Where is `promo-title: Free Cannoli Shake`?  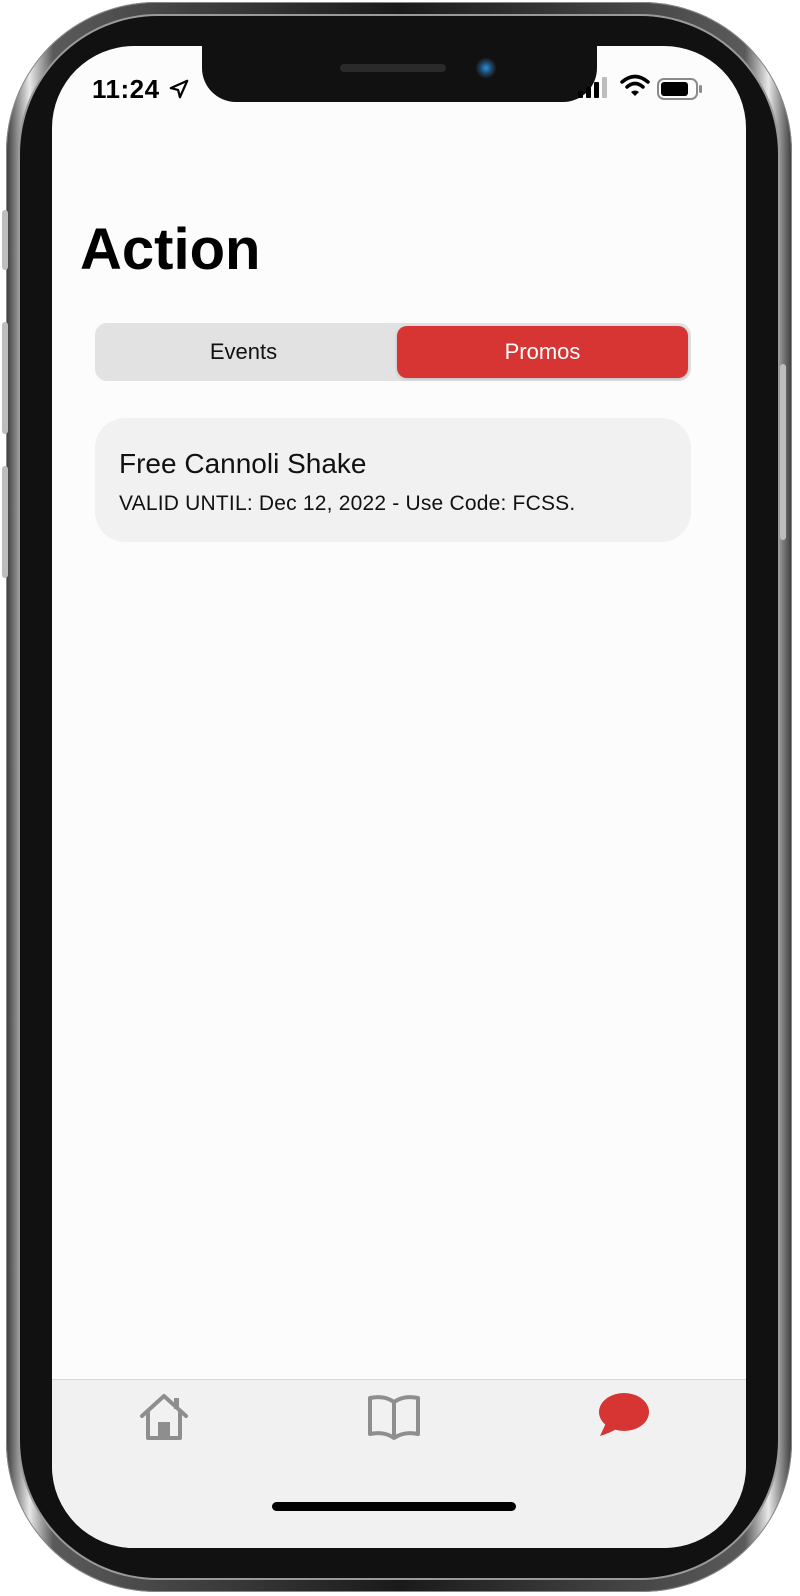 promo-title: Free Cannoli Shake is located at coordinates (243, 463).